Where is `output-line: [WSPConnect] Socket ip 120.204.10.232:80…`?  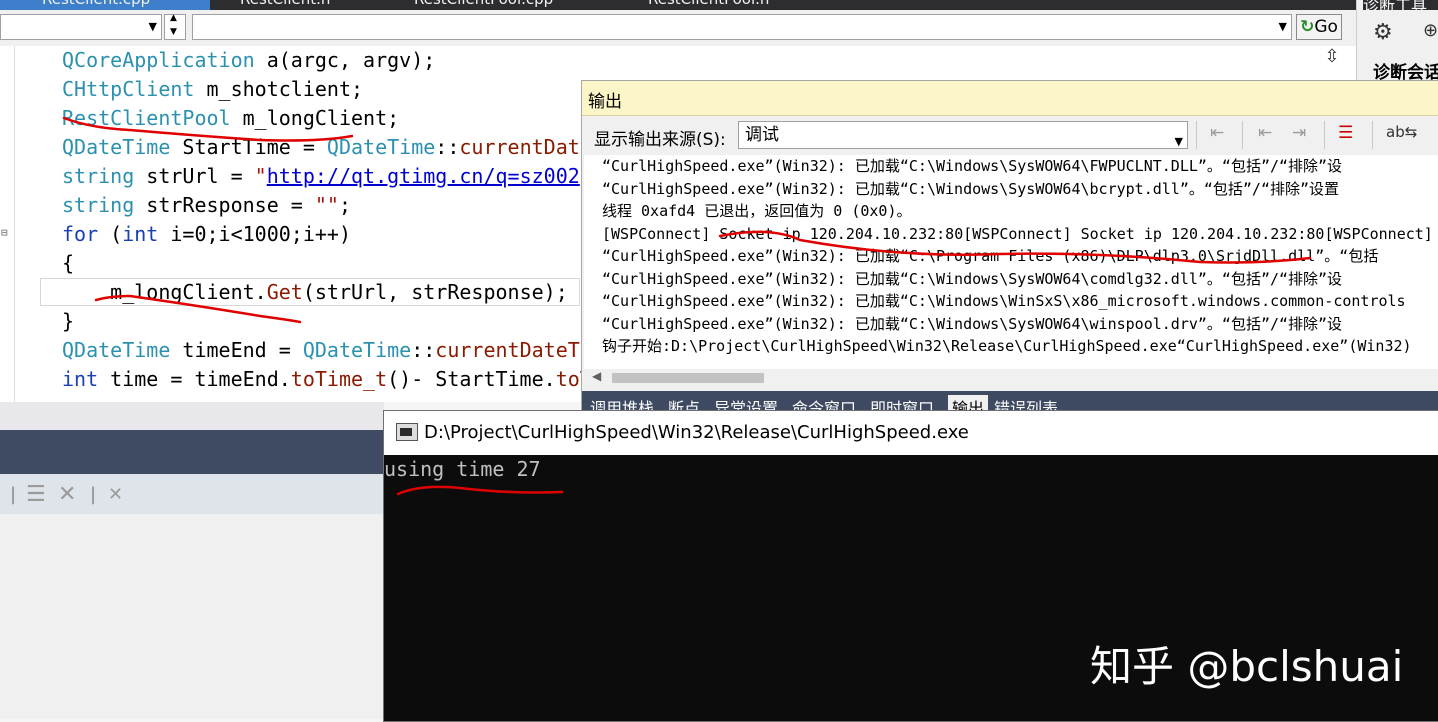 output-line: [WSPConnect] Socket ip 120.204.10.232:80… is located at coordinates (1017, 233).